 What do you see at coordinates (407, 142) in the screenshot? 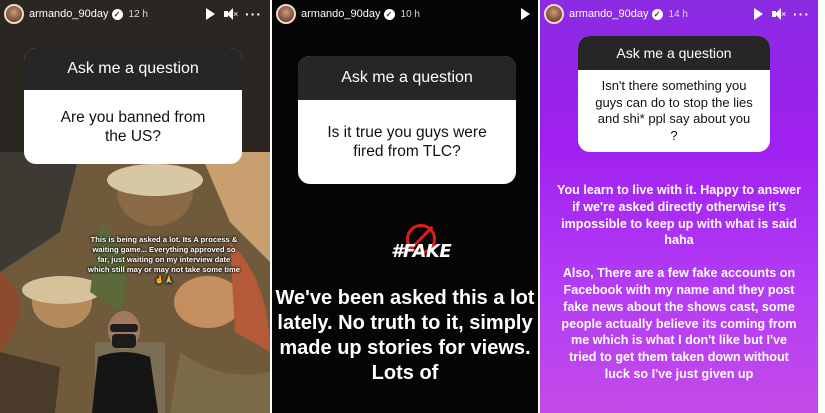
I see `question-text: Is it true you guys were fired from TLC?` at bounding box center [407, 142].